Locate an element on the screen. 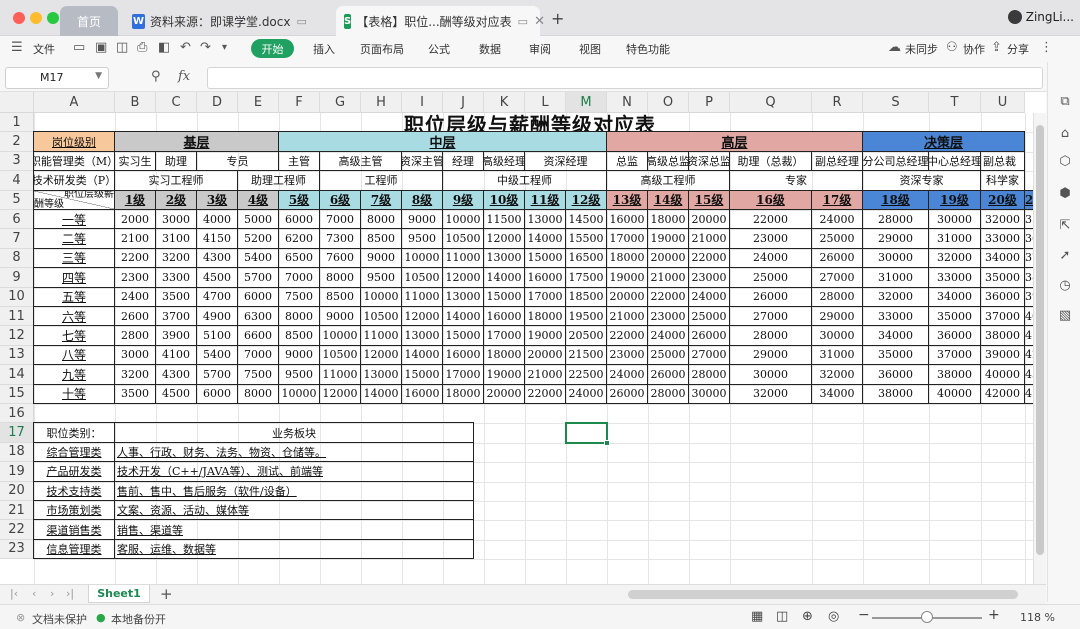  row-header-23: 23 is located at coordinates (17, 549).